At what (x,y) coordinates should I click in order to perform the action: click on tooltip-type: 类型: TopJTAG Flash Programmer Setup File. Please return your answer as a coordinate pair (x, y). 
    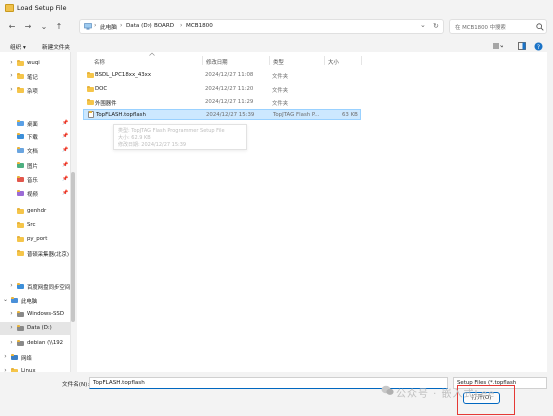
    Looking at the image, I should click on (171, 131).